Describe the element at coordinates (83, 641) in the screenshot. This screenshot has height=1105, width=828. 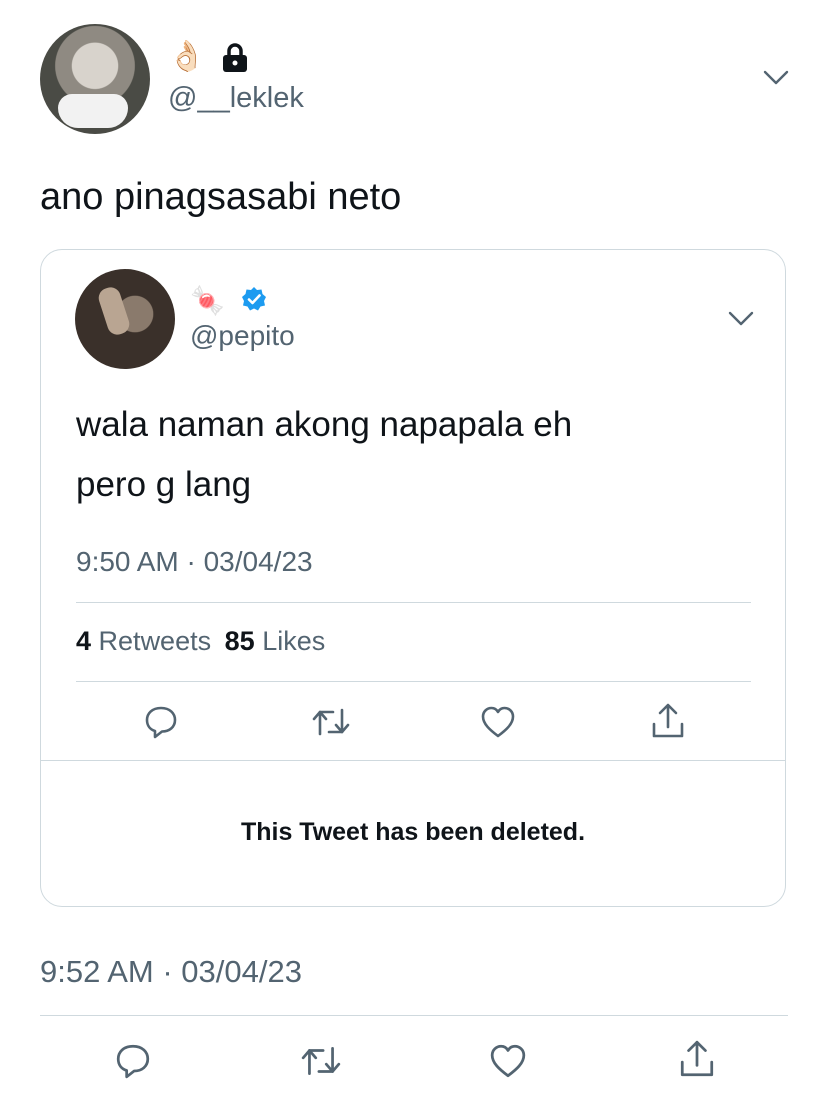
I see `retweets-count: 4` at that location.